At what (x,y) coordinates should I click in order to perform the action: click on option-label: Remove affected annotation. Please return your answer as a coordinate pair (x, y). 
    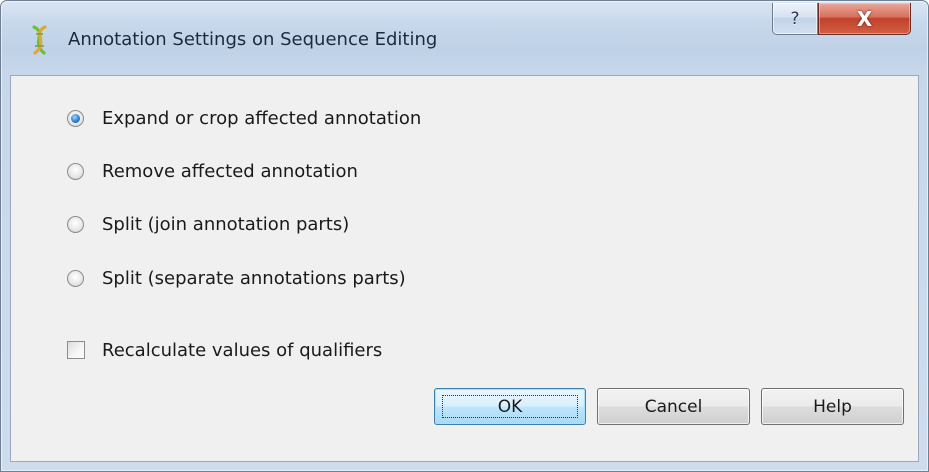
    Looking at the image, I should click on (230, 171).